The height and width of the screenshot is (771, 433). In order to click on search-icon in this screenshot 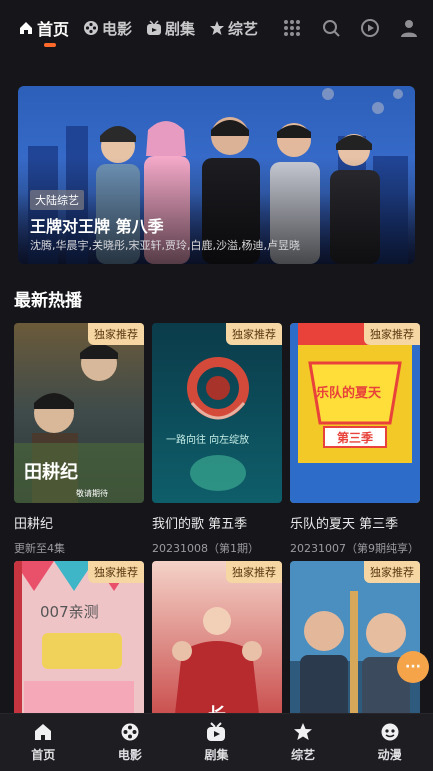, I will do `click(331, 28)`.